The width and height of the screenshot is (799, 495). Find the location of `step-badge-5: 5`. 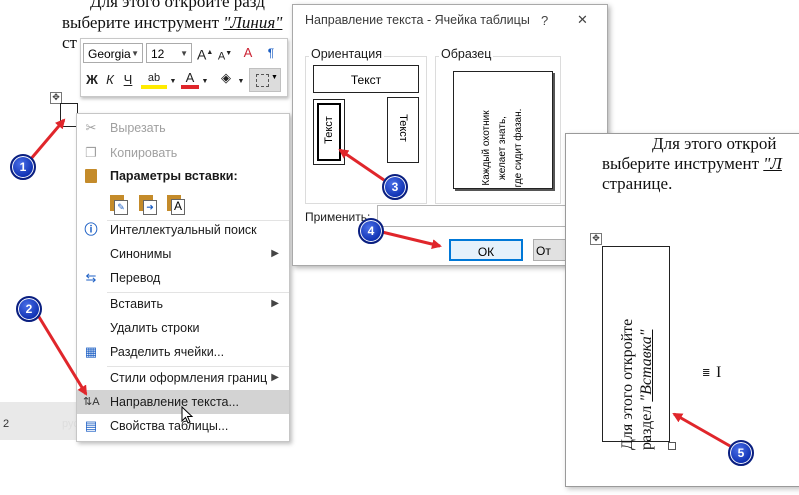

step-badge-5: 5 is located at coordinates (741, 453).